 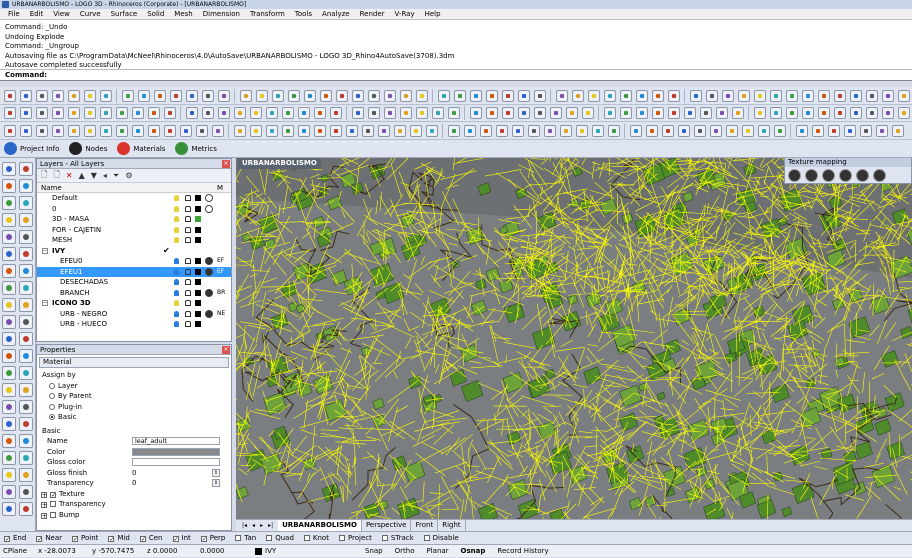 I want to click on menu-item-analyze: Analyze, so click(x=336, y=14).